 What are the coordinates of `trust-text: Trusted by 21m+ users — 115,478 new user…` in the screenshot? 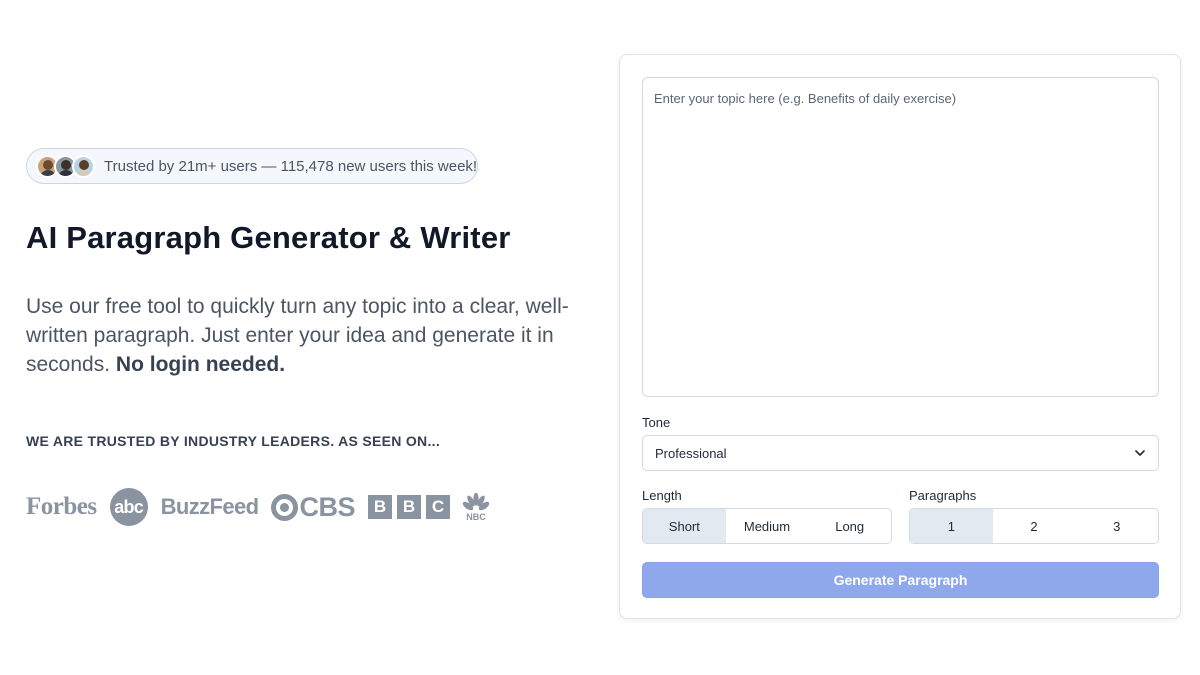 It's located at (291, 166).